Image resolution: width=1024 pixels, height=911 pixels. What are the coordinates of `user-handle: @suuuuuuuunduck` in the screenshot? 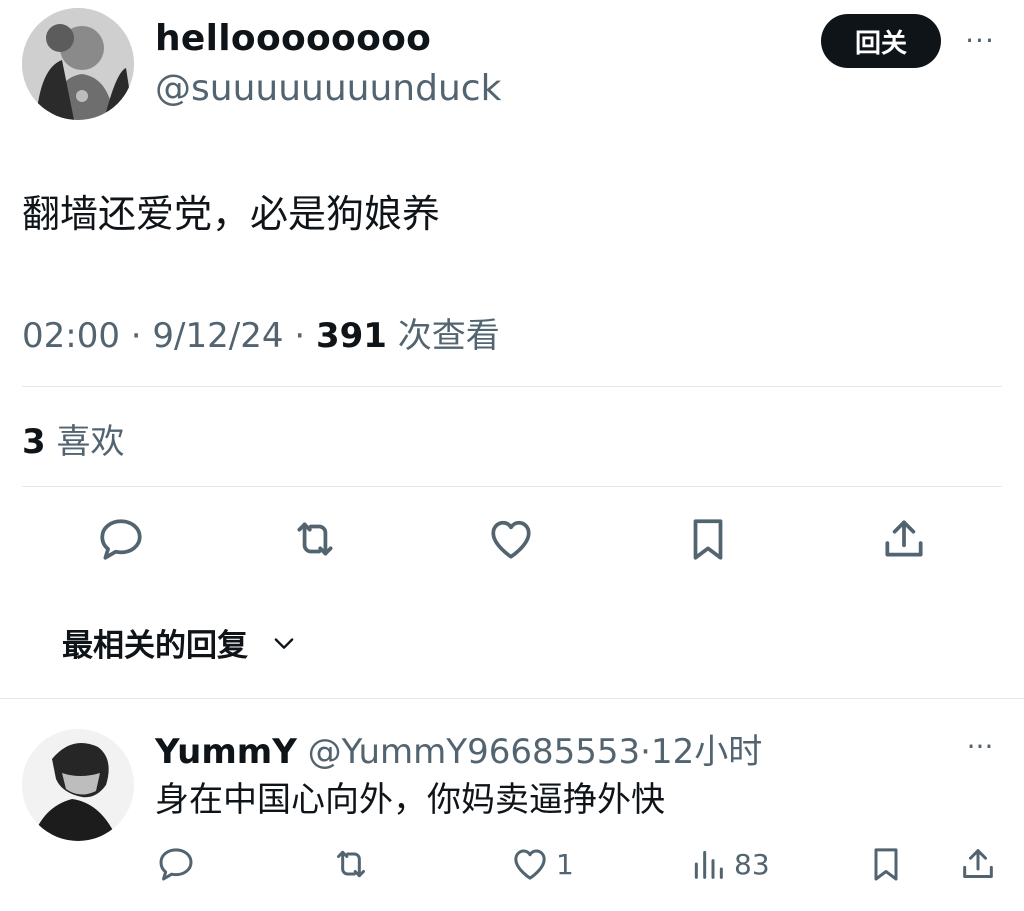 It's located at (328, 88).